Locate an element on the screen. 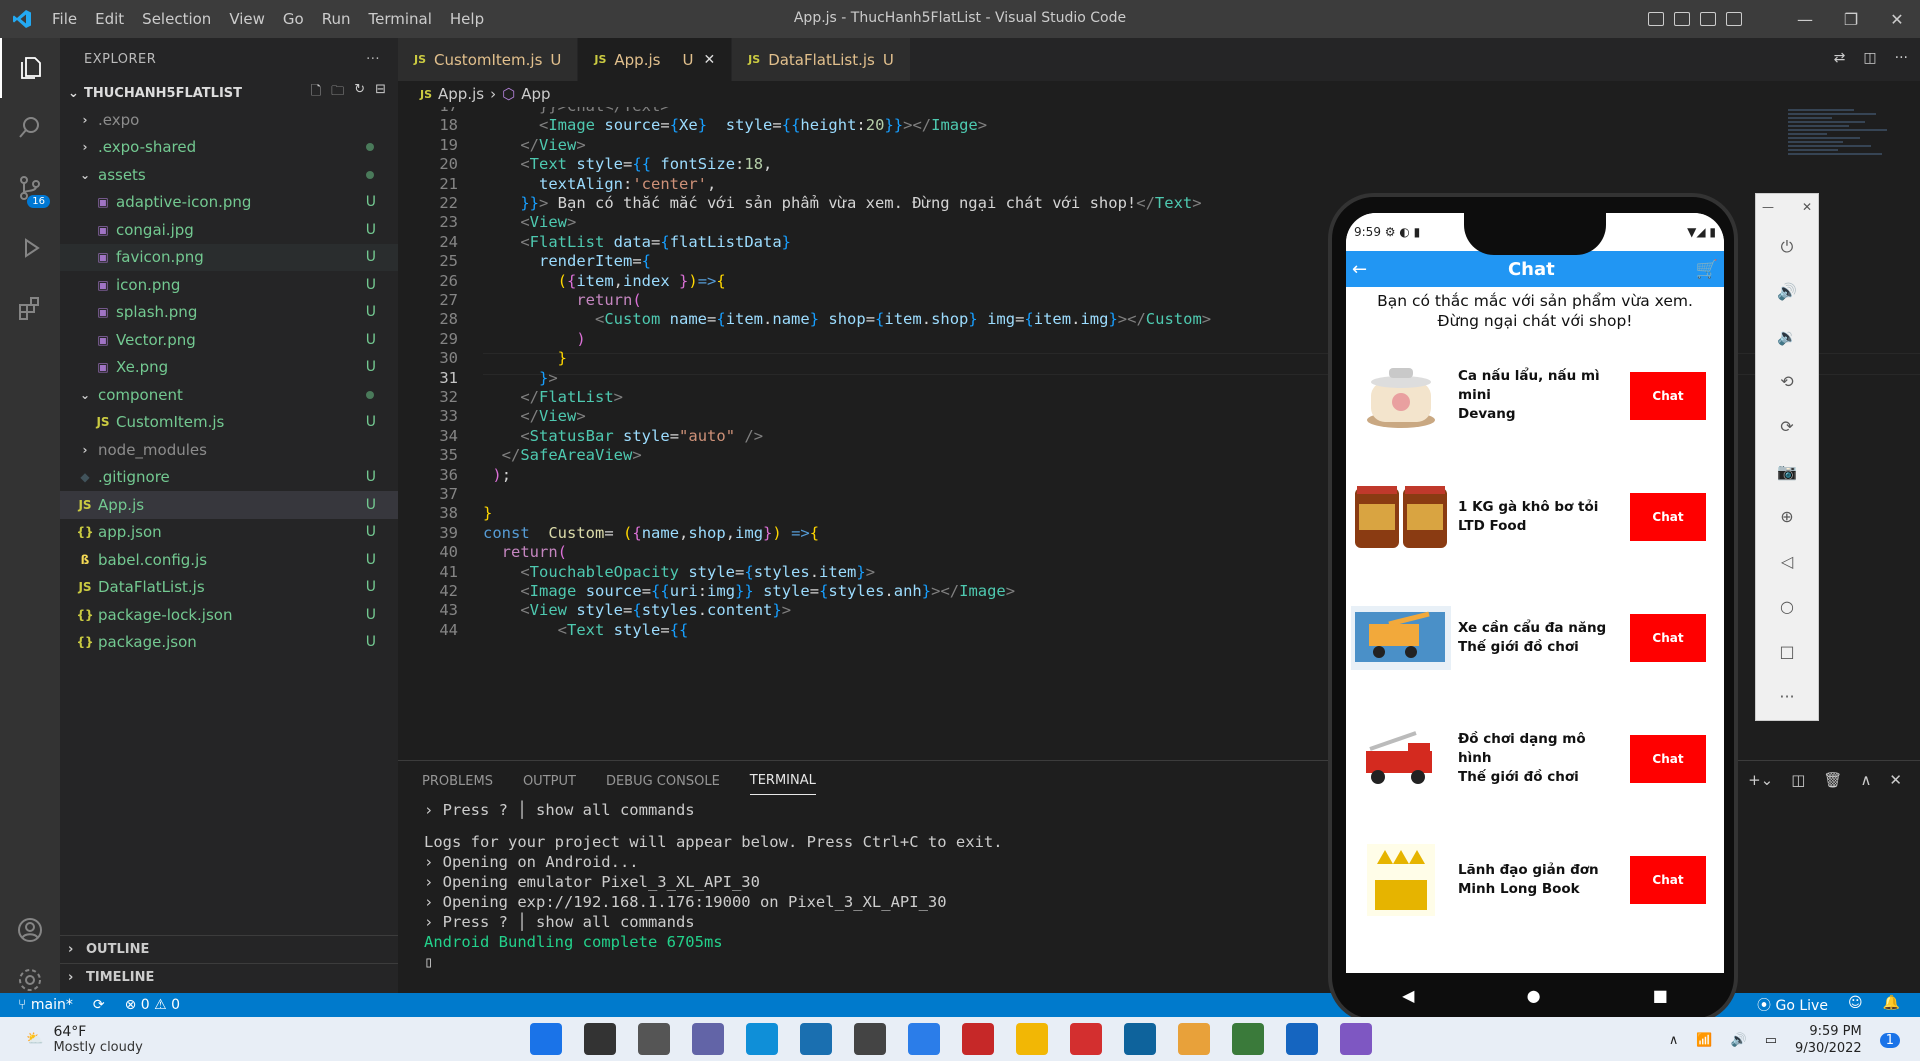  customize-layout-icon is located at coordinates (1734, 19).